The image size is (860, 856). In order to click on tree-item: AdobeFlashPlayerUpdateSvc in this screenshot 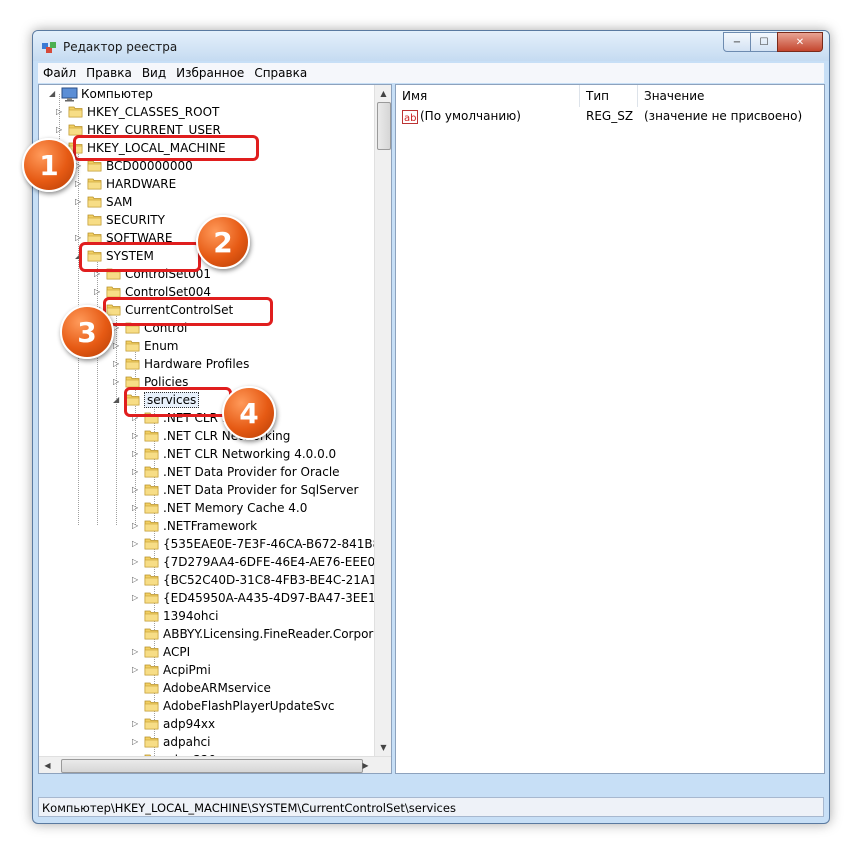, I will do `click(215, 706)`.